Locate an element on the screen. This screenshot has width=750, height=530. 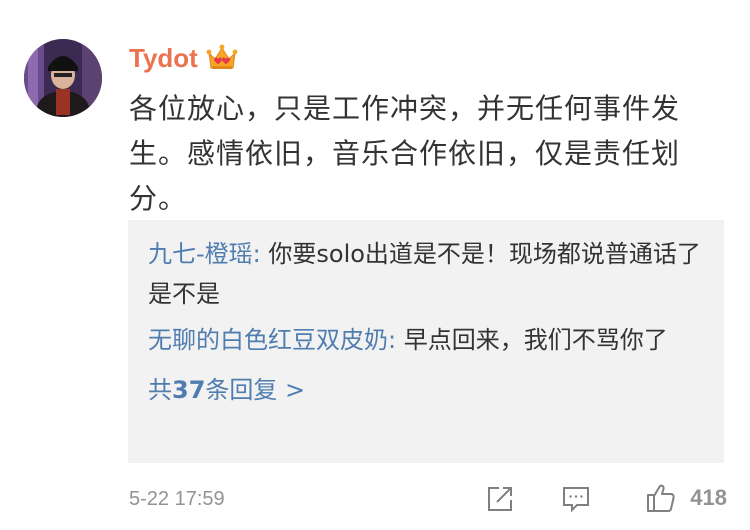
more-replies-link: 共 37 条回复 > is located at coordinates (226, 390).